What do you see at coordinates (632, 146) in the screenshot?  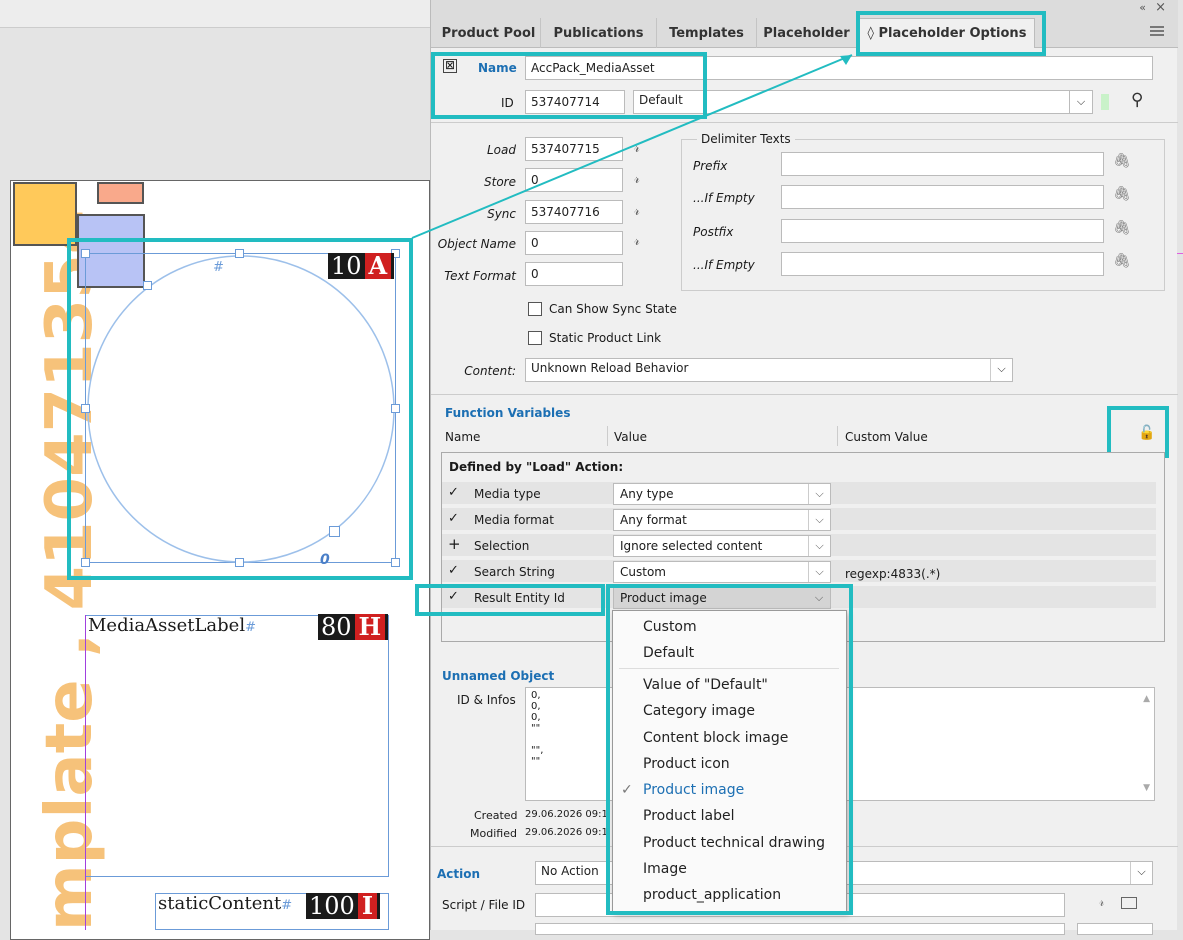 I see `connector-line` at bounding box center [632, 146].